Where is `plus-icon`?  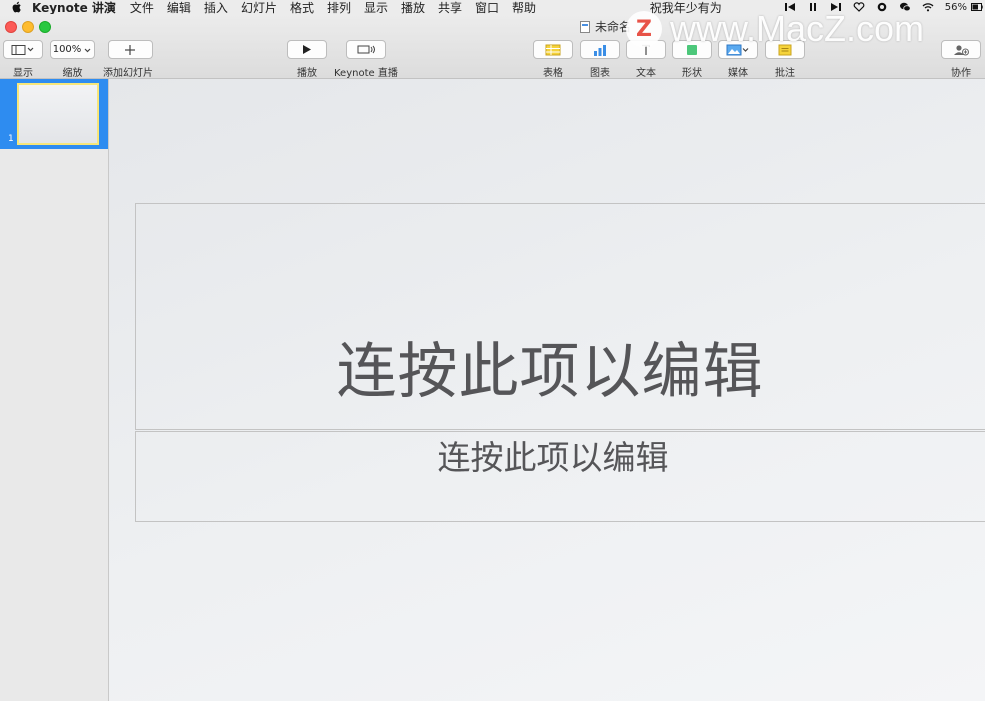
plus-icon is located at coordinates (130, 49).